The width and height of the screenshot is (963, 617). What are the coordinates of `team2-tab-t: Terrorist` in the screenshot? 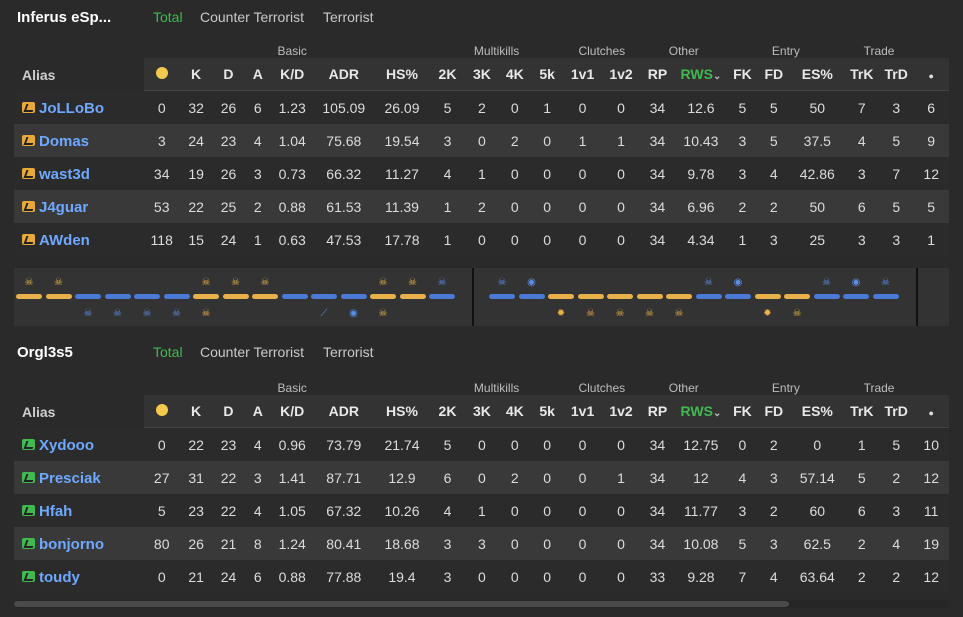 It's located at (348, 352).